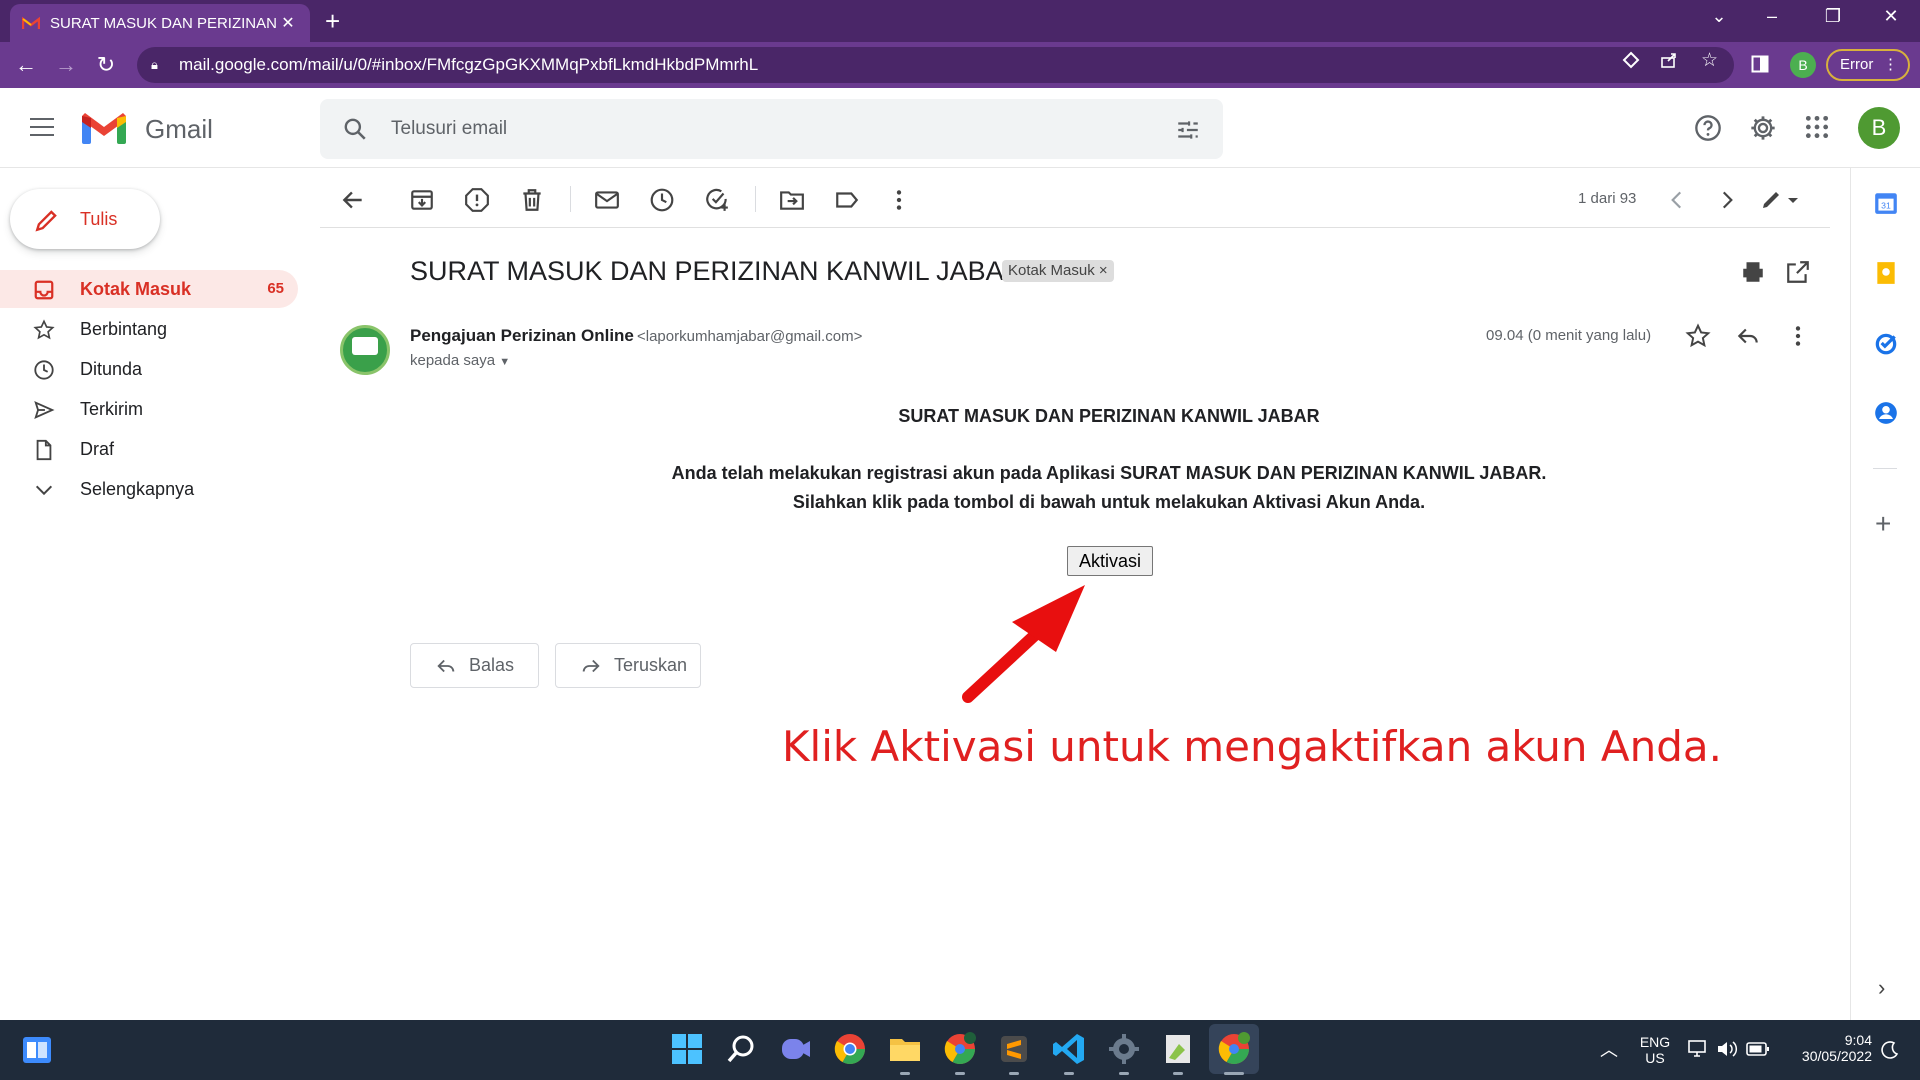 The width and height of the screenshot is (1920, 1080). I want to click on keep-icon, so click(1886, 273).